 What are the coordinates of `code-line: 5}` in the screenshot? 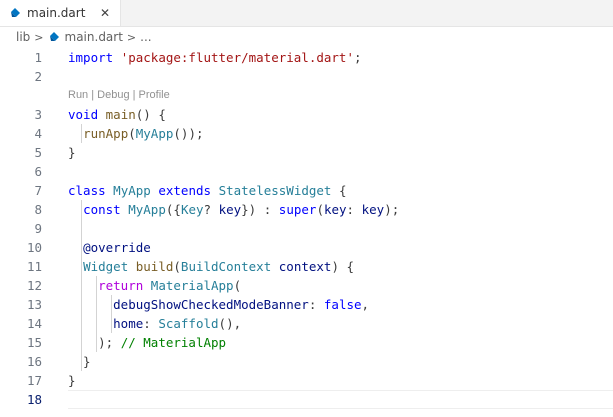 It's located at (306, 152).